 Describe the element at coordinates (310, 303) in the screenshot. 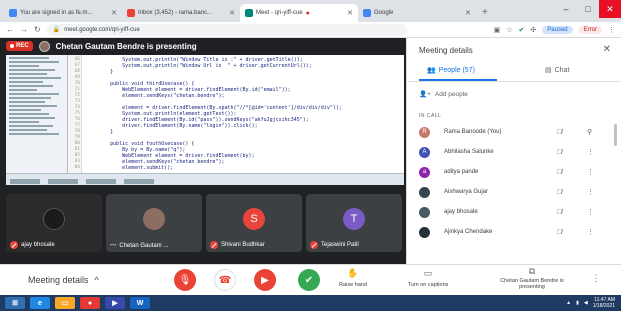

I see `os-taskbar: ⊞ e ▭ ● ▶ W ▲ ▮ ◀ 11:47 AM 1/18/2021` at that location.